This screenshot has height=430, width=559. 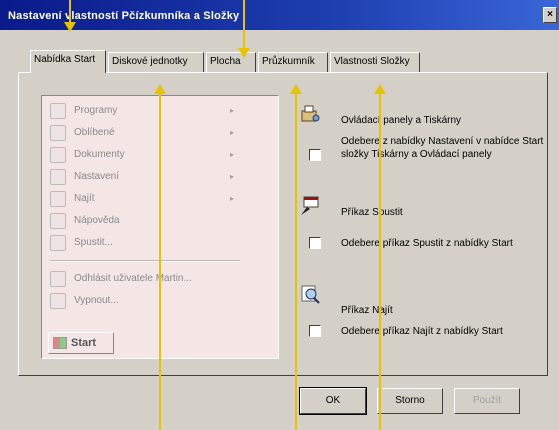 What do you see at coordinates (145, 133) in the screenshot?
I see `menu-item-favorites: Oblíbené ▸` at bounding box center [145, 133].